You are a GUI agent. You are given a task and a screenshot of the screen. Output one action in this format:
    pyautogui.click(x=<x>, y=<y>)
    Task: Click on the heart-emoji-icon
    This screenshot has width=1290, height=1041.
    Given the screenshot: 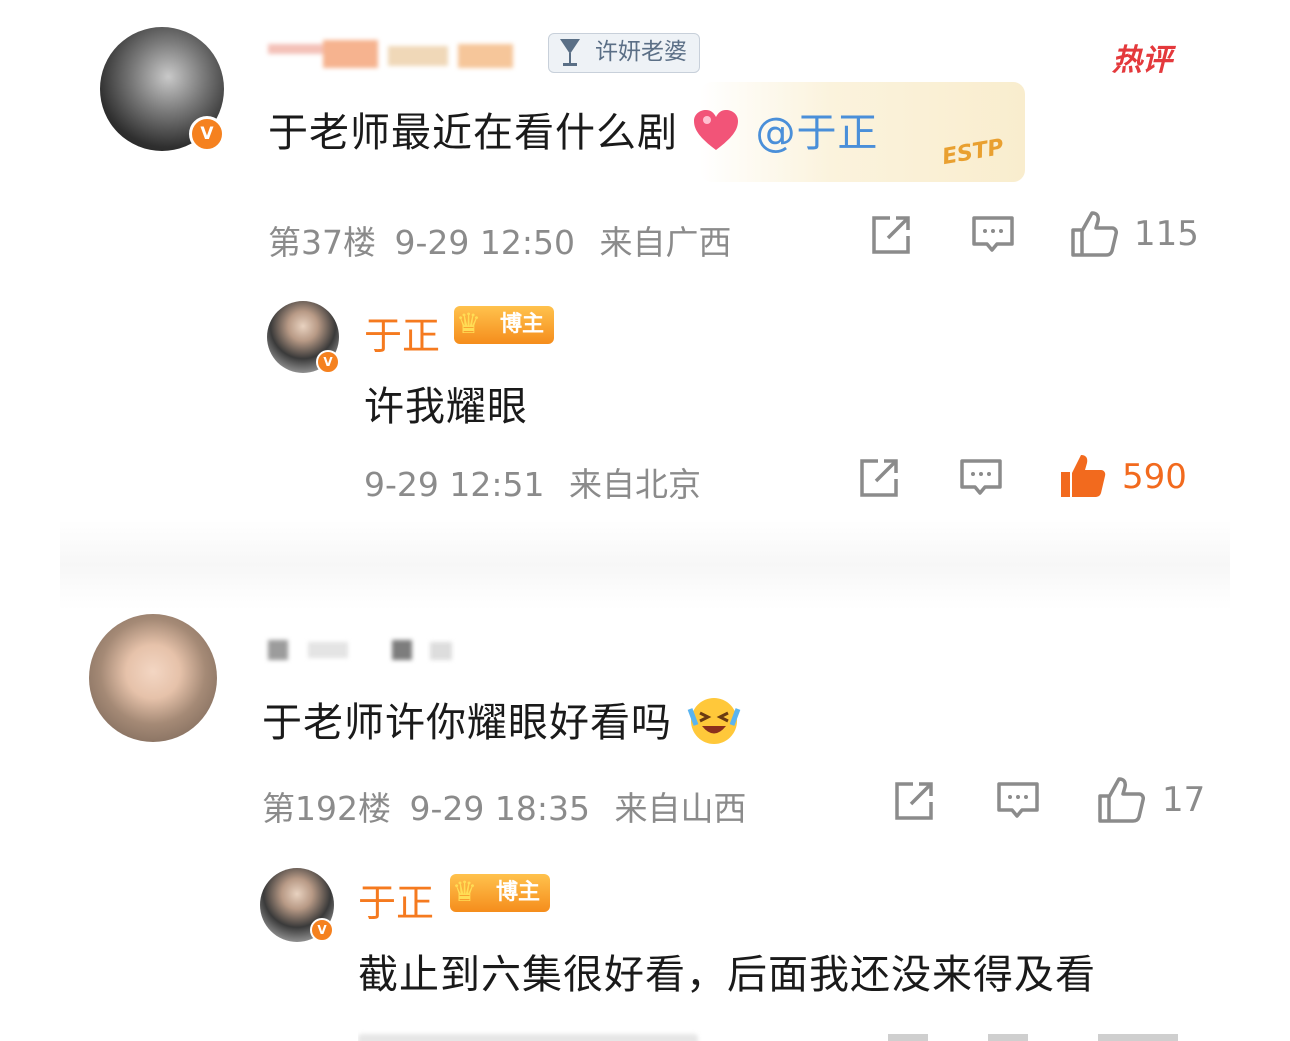 What is the action you would take?
    pyautogui.click(x=717, y=135)
    